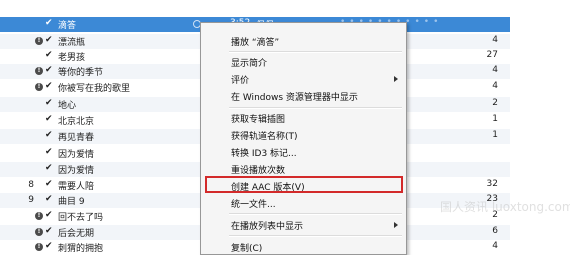 Image resolution: width=570 pixels, height=255 pixels. What do you see at coordinates (31, 185) in the screenshot?
I see `track-number: 8` at bounding box center [31, 185].